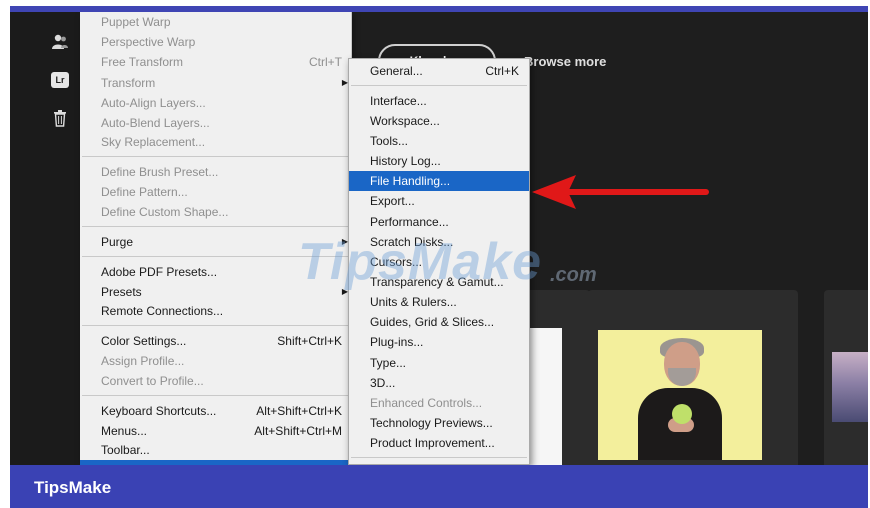 Image resolution: width=870 pixels, height=508 pixels. Describe the element at coordinates (216, 22) in the screenshot. I see `menu-item-puppet-warp: Puppet Warp` at that location.